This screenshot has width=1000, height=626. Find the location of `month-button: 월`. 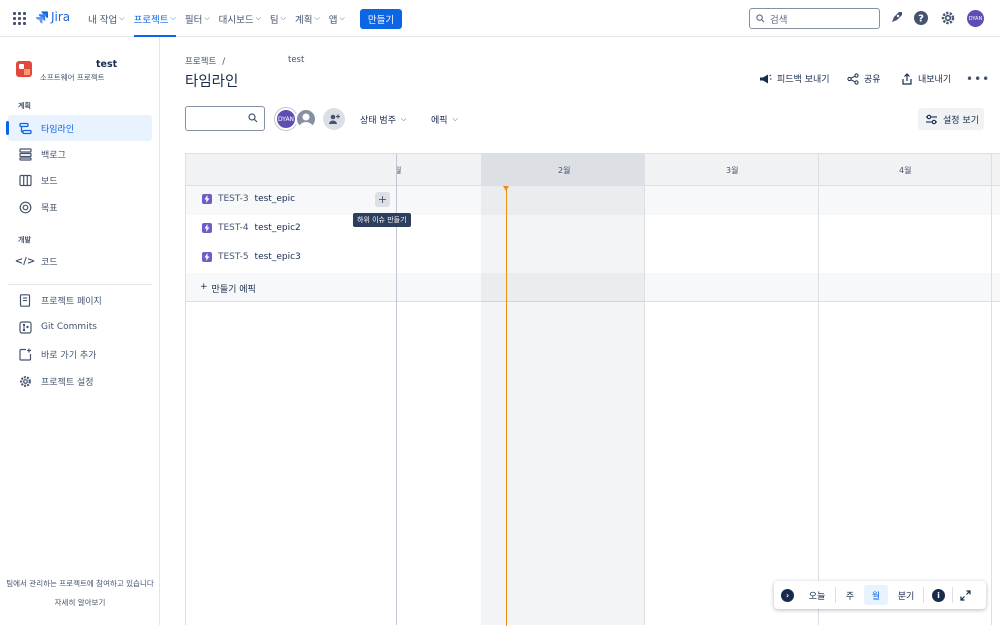

month-button: 월 is located at coordinates (876, 595).